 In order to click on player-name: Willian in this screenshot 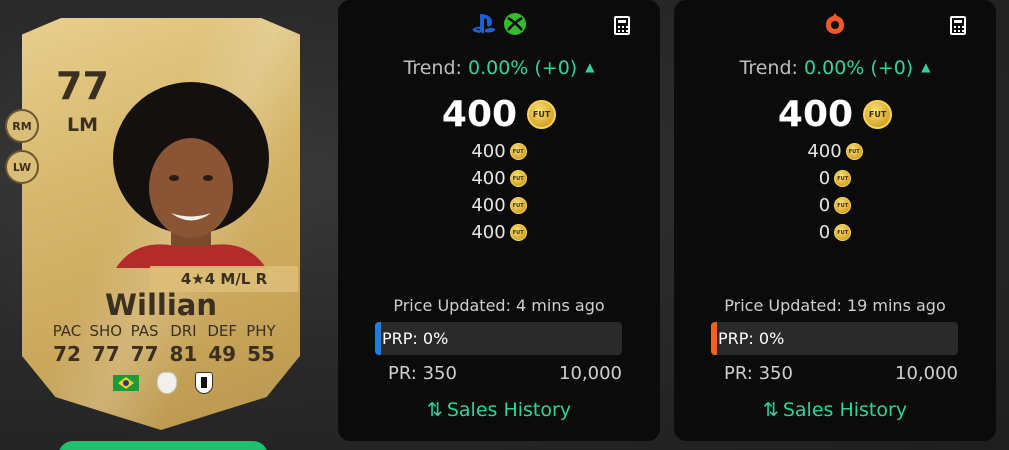, I will do `click(161, 305)`.